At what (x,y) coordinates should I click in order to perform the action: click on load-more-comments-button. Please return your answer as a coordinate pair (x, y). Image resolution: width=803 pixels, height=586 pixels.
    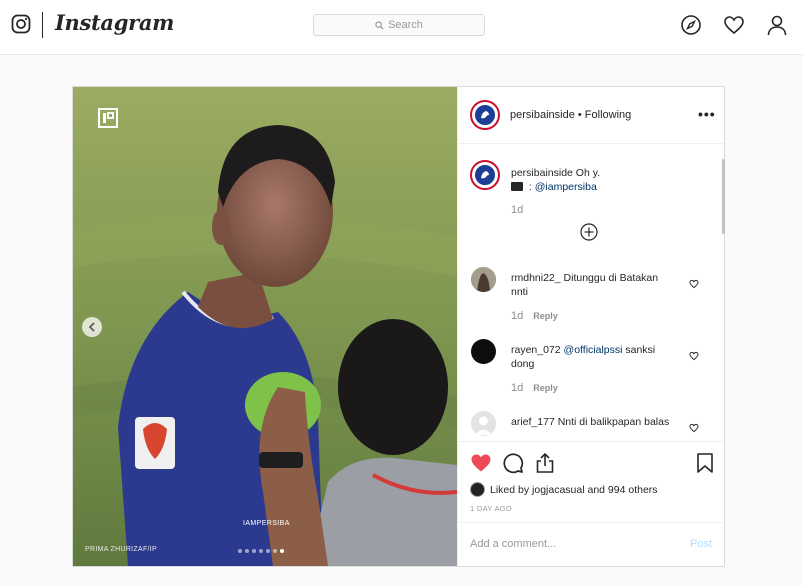
    Looking at the image, I should click on (589, 232).